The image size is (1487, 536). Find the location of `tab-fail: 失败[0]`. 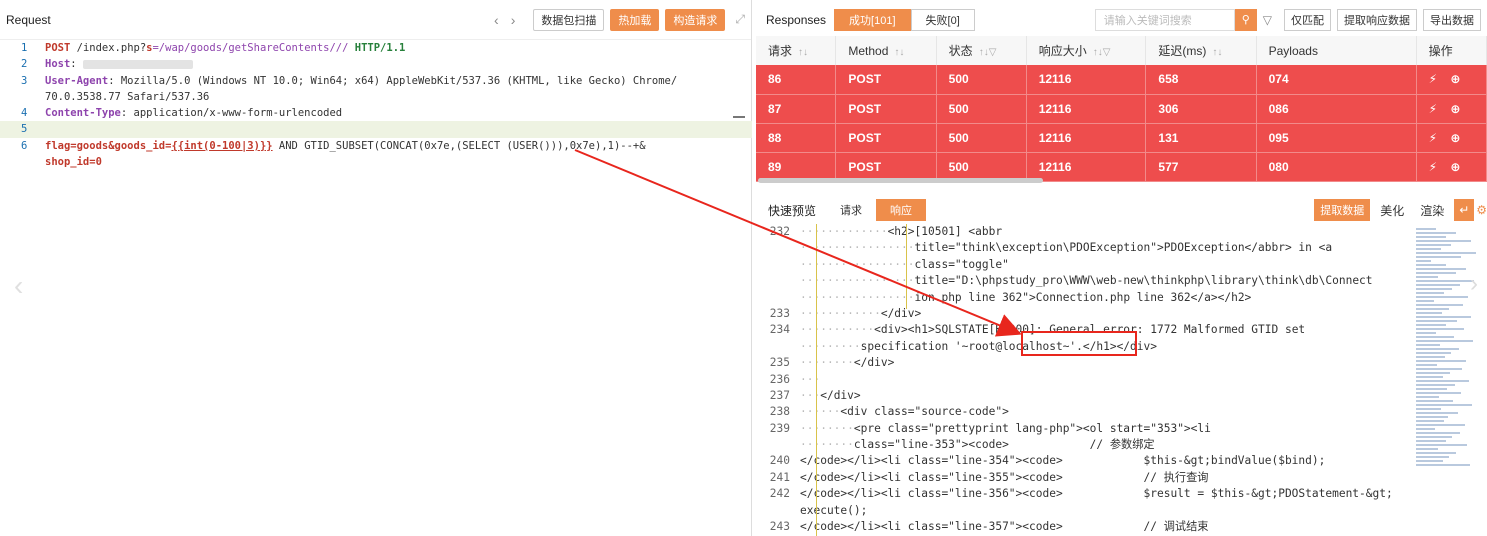

tab-fail: 失败[0] is located at coordinates (942, 19).